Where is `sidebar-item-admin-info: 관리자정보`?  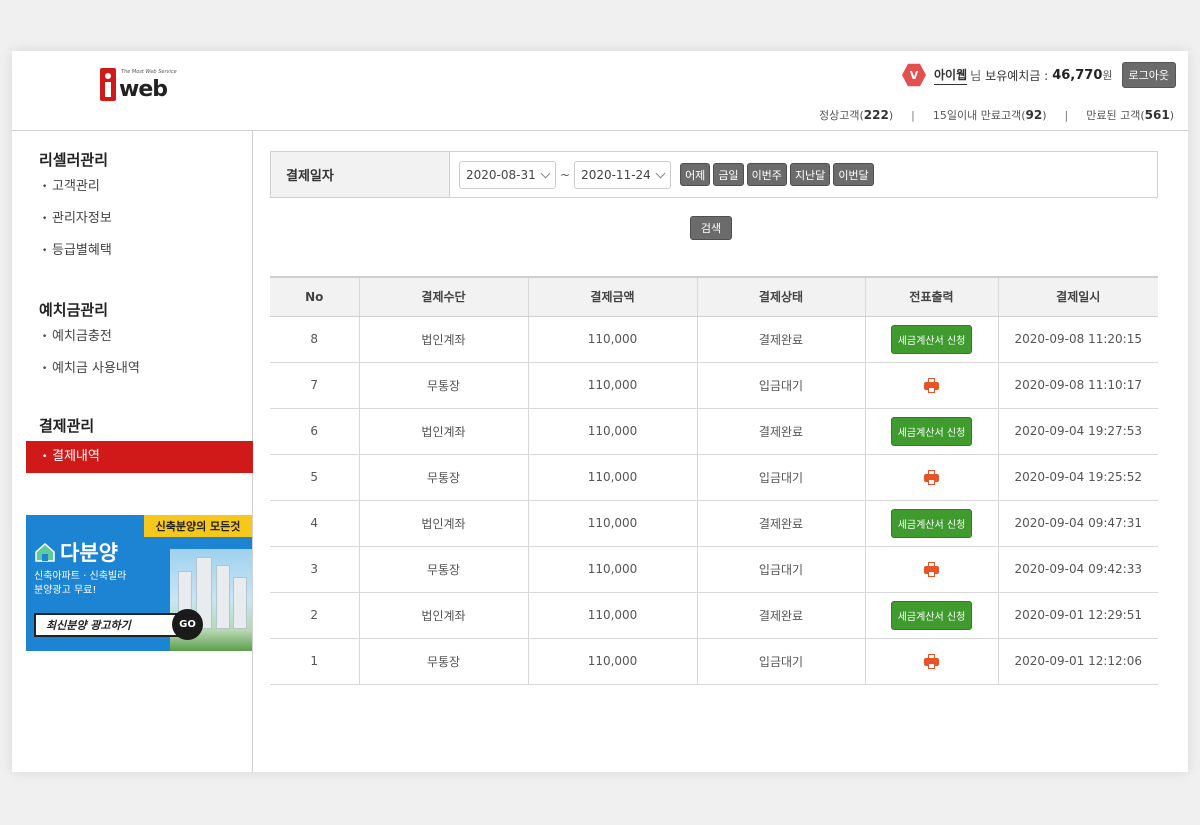 sidebar-item-admin-info: 관리자정보 is located at coordinates (132, 219).